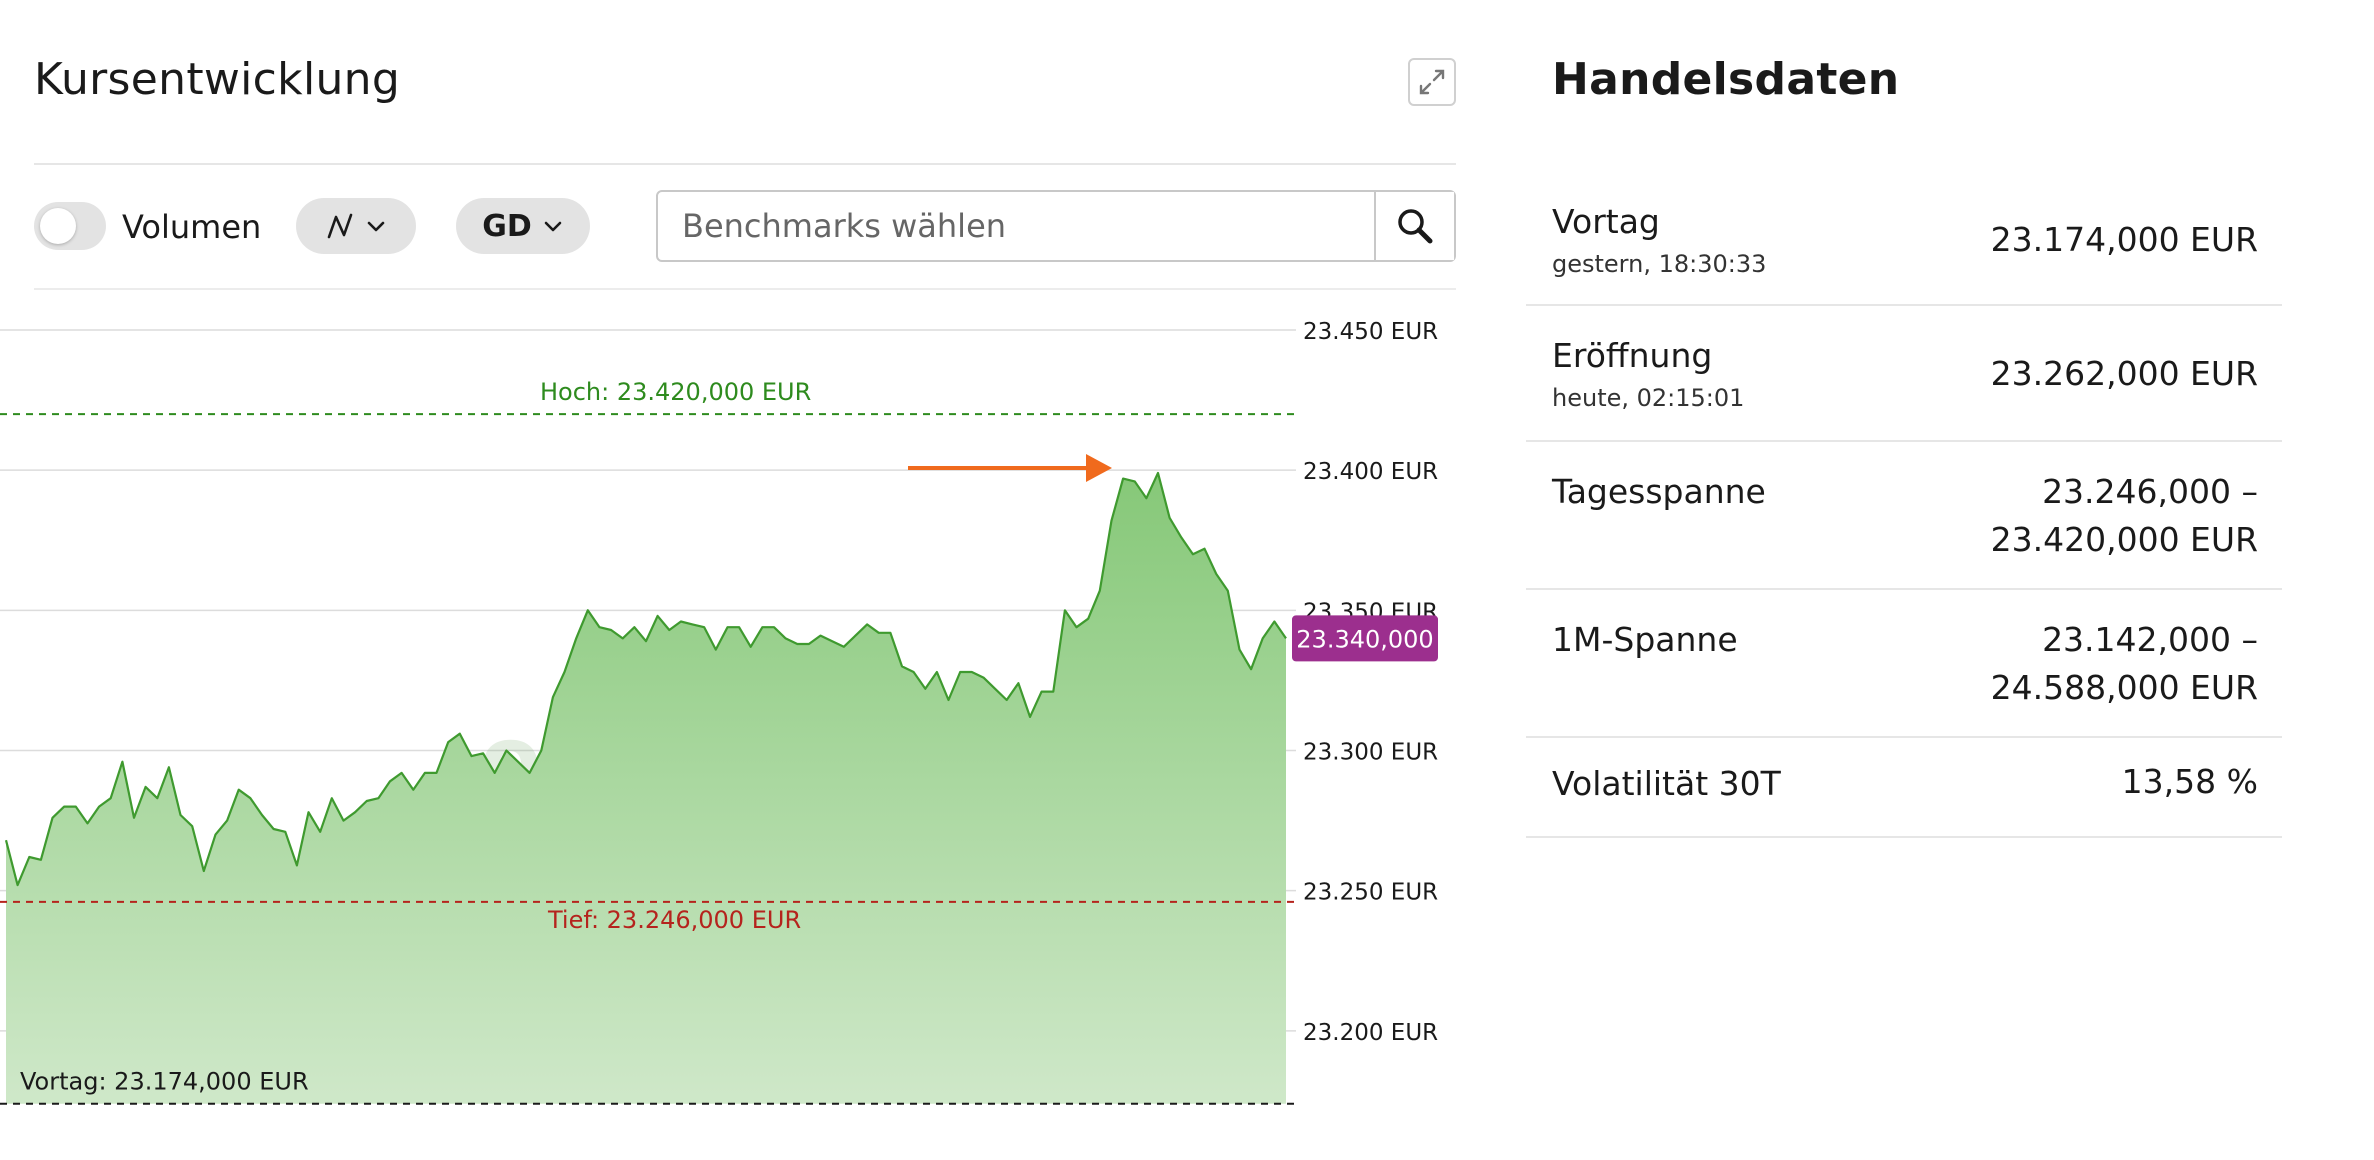 The width and height of the screenshot is (2374, 1160). Describe the element at coordinates (1904, 665) in the screenshot. I see `row-1m-spanne: 1M-Spanne 23.142,000 – 24.588,000 EUR` at that location.